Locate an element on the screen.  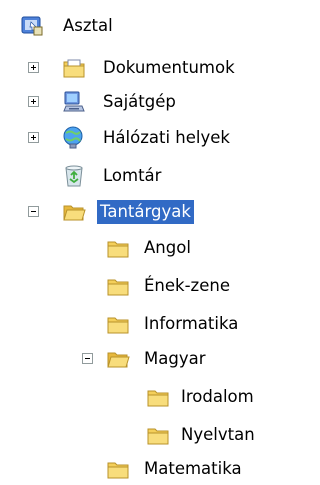
tree-item-label: Matematika is located at coordinates (193, 468).